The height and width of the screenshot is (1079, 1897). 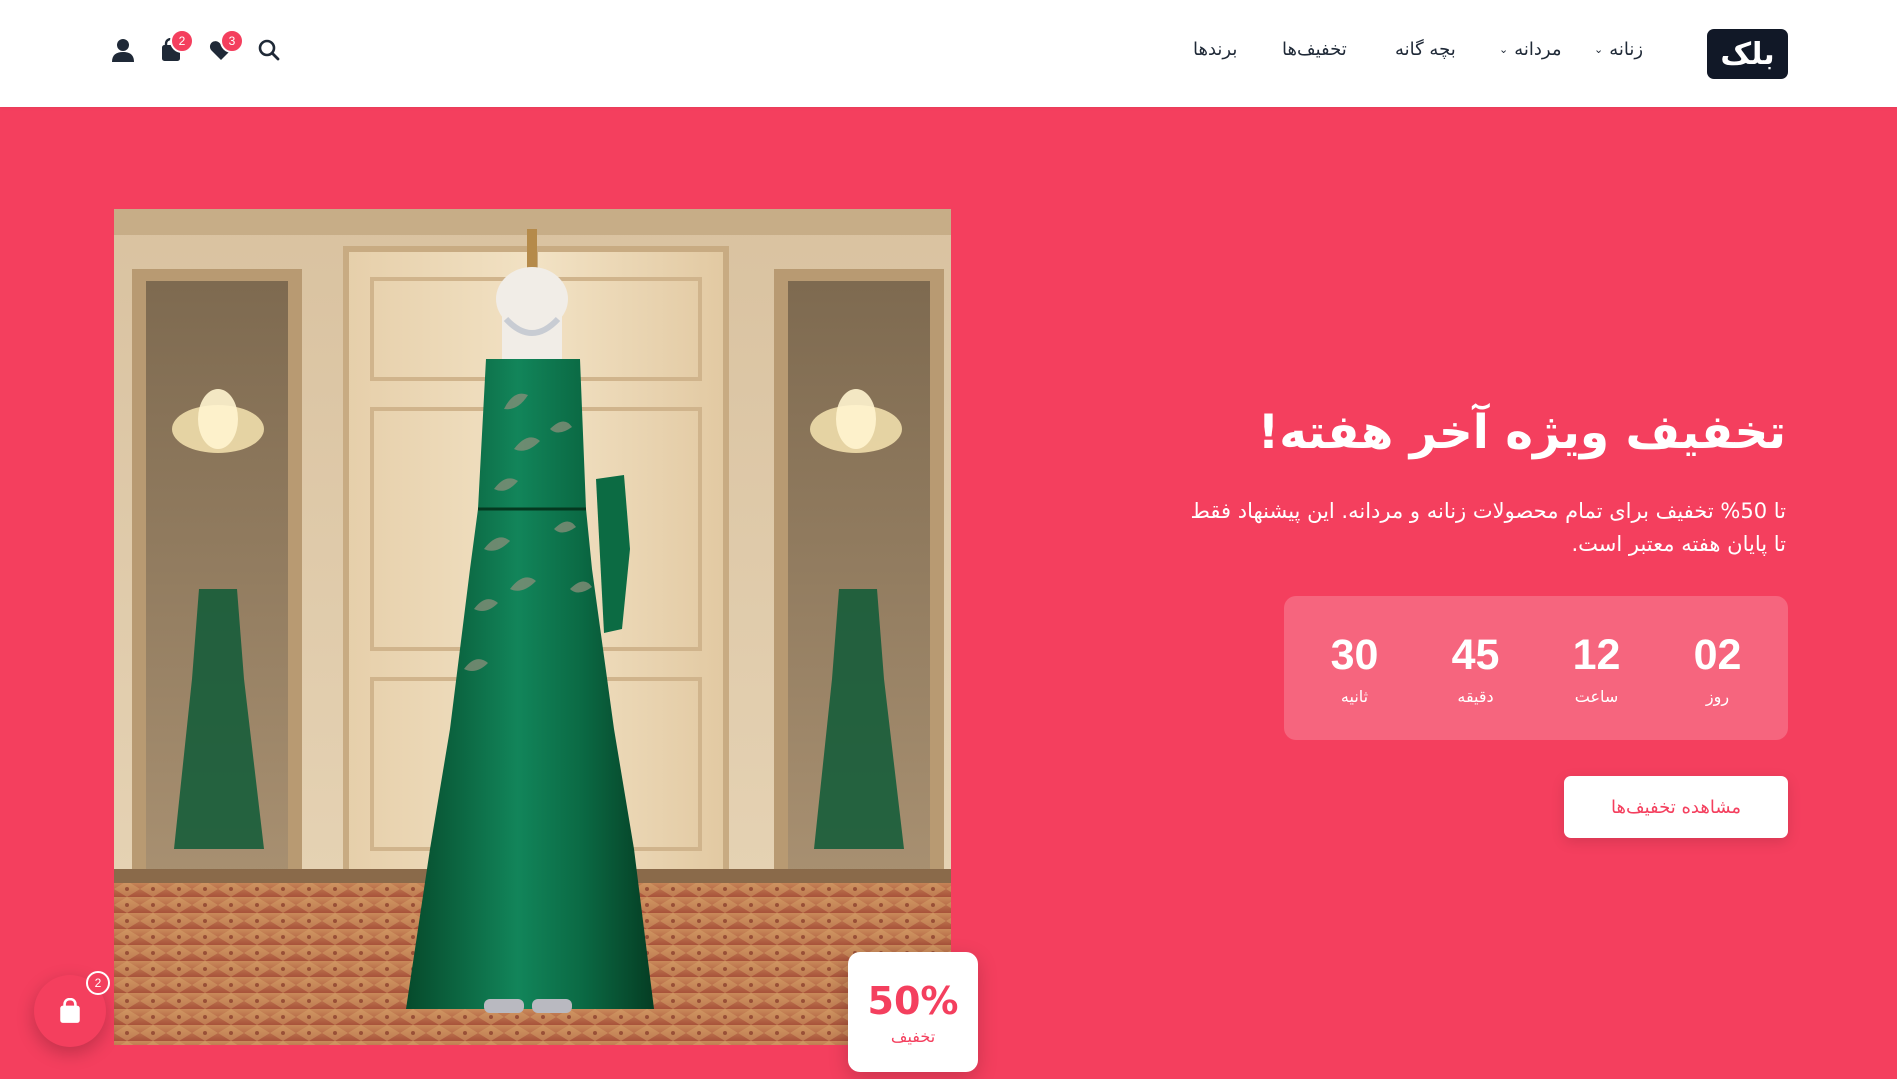 What do you see at coordinates (1354, 696) in the screenshot?
I see `countdown-label: ثانیه` at bounding box center [1354, 696].